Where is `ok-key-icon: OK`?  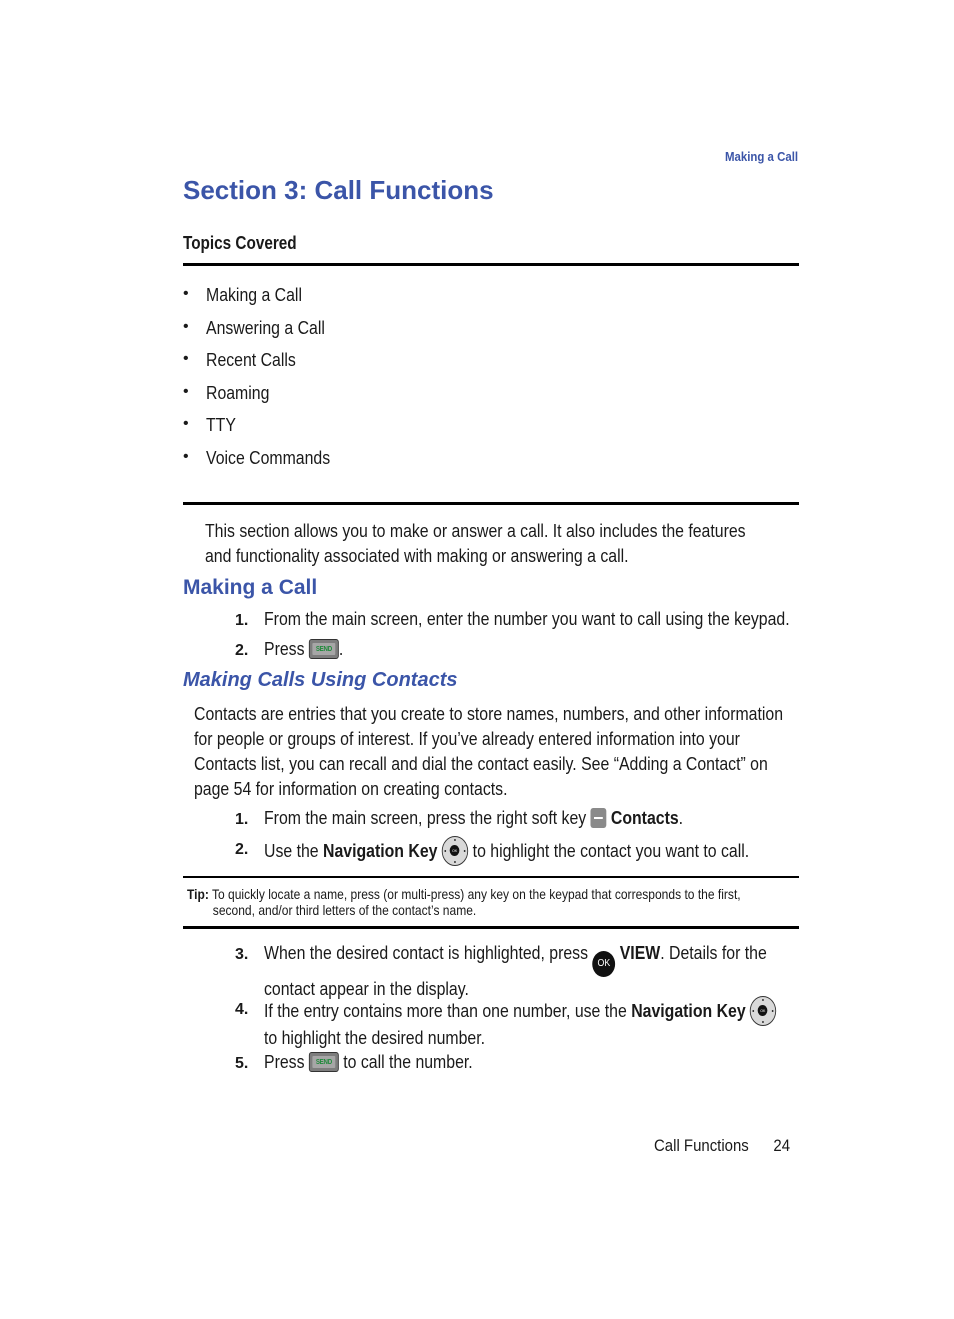 ok-key-icon: OK is located at coordinates (604, 964).